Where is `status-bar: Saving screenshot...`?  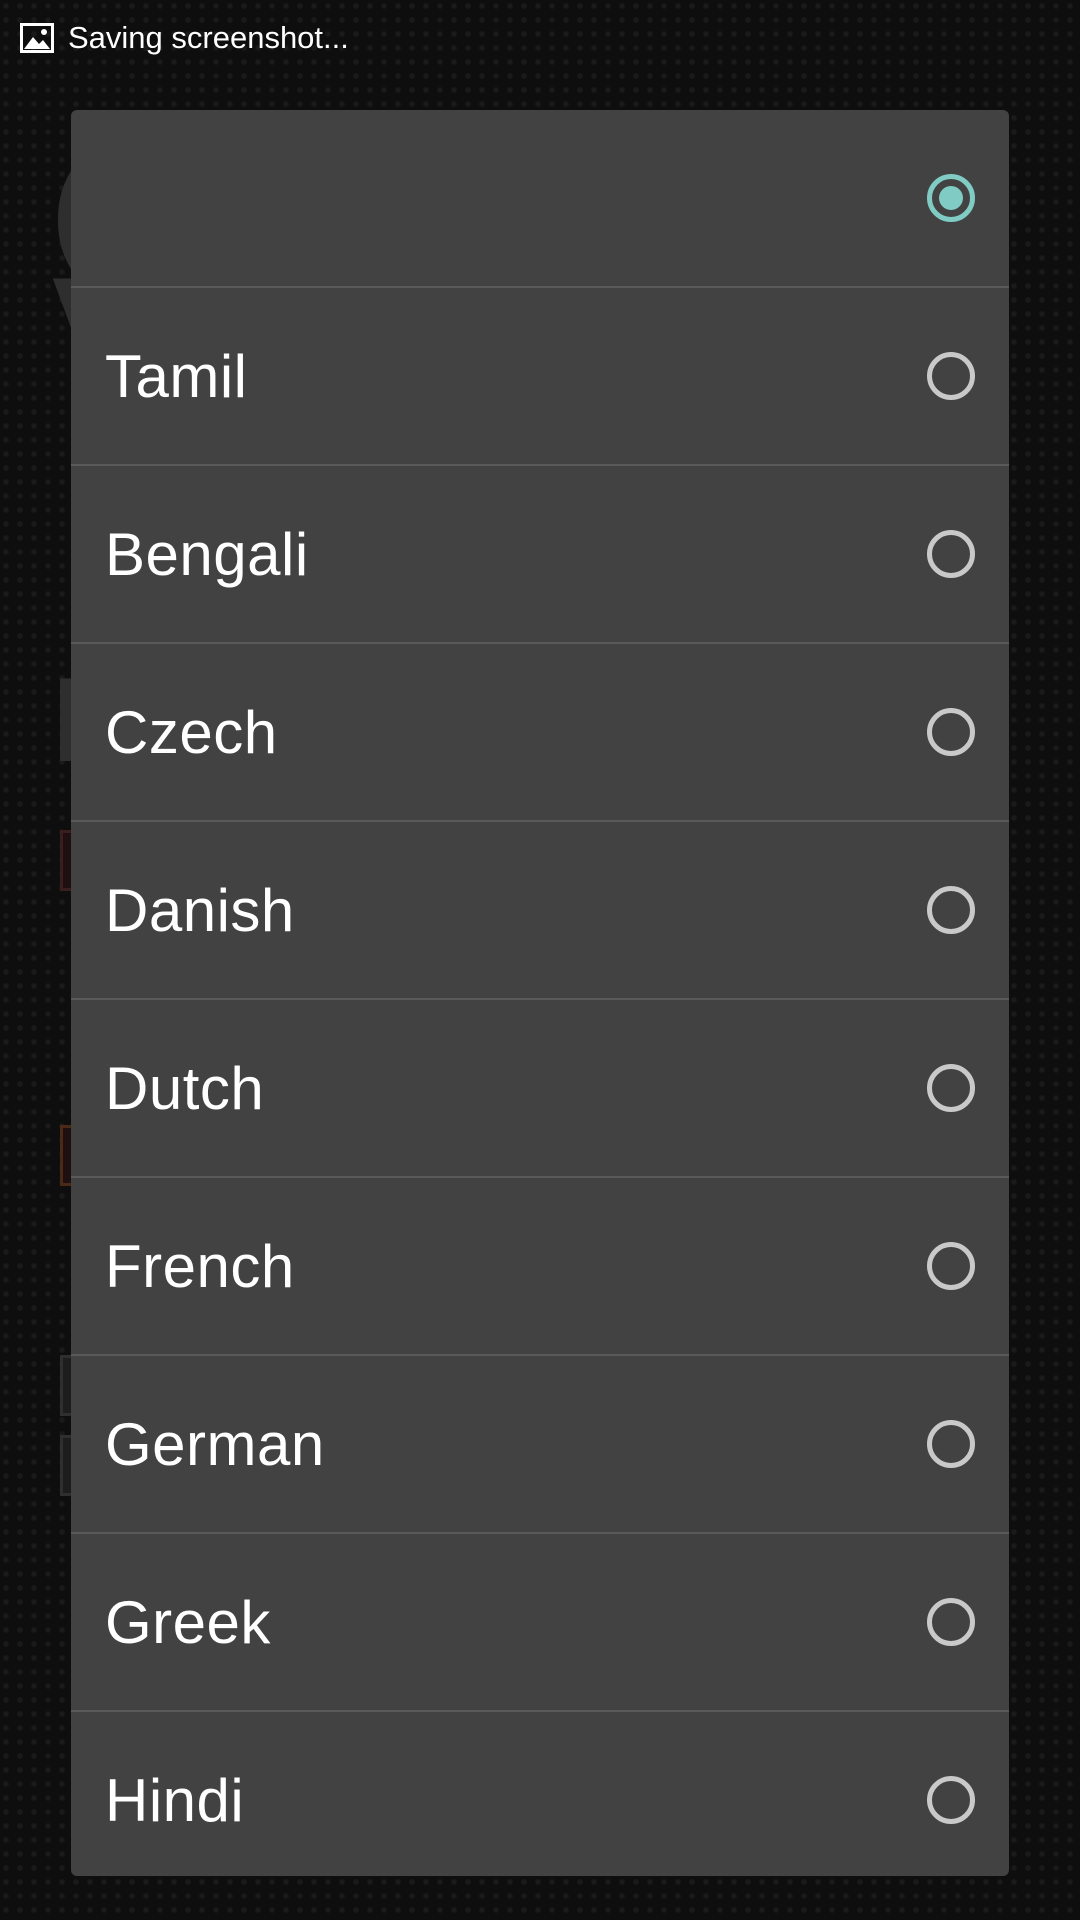
status-bar: Saving screenshot... is located at coordinates (540, 37).